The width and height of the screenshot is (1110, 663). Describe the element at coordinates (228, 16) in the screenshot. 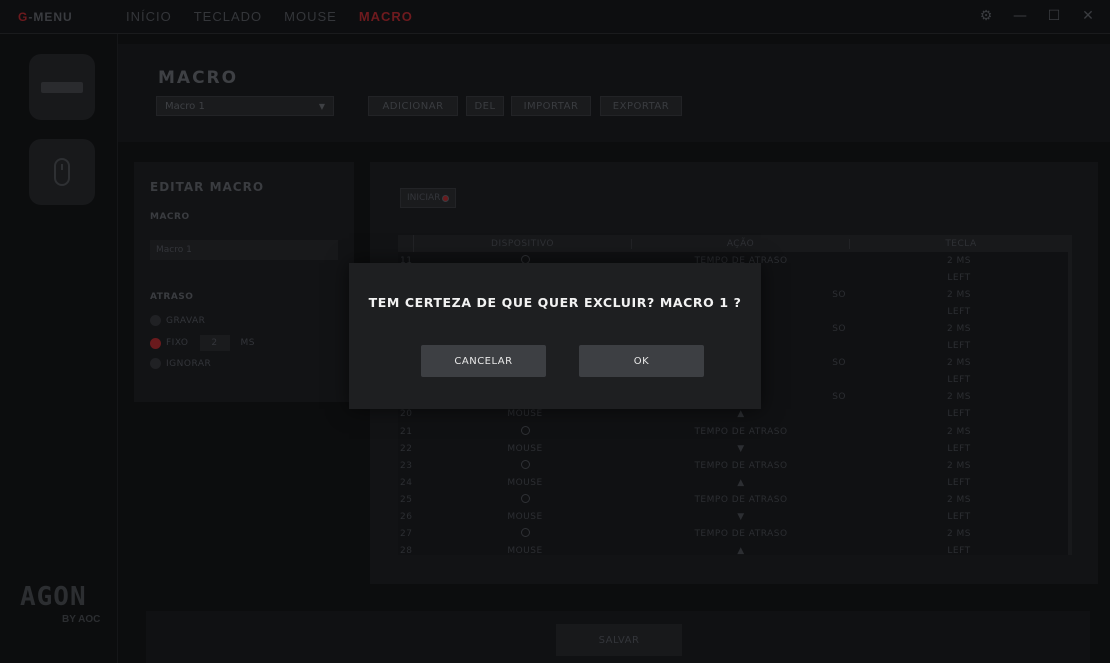

I see `tab-teclado: TECLADO` at that location.